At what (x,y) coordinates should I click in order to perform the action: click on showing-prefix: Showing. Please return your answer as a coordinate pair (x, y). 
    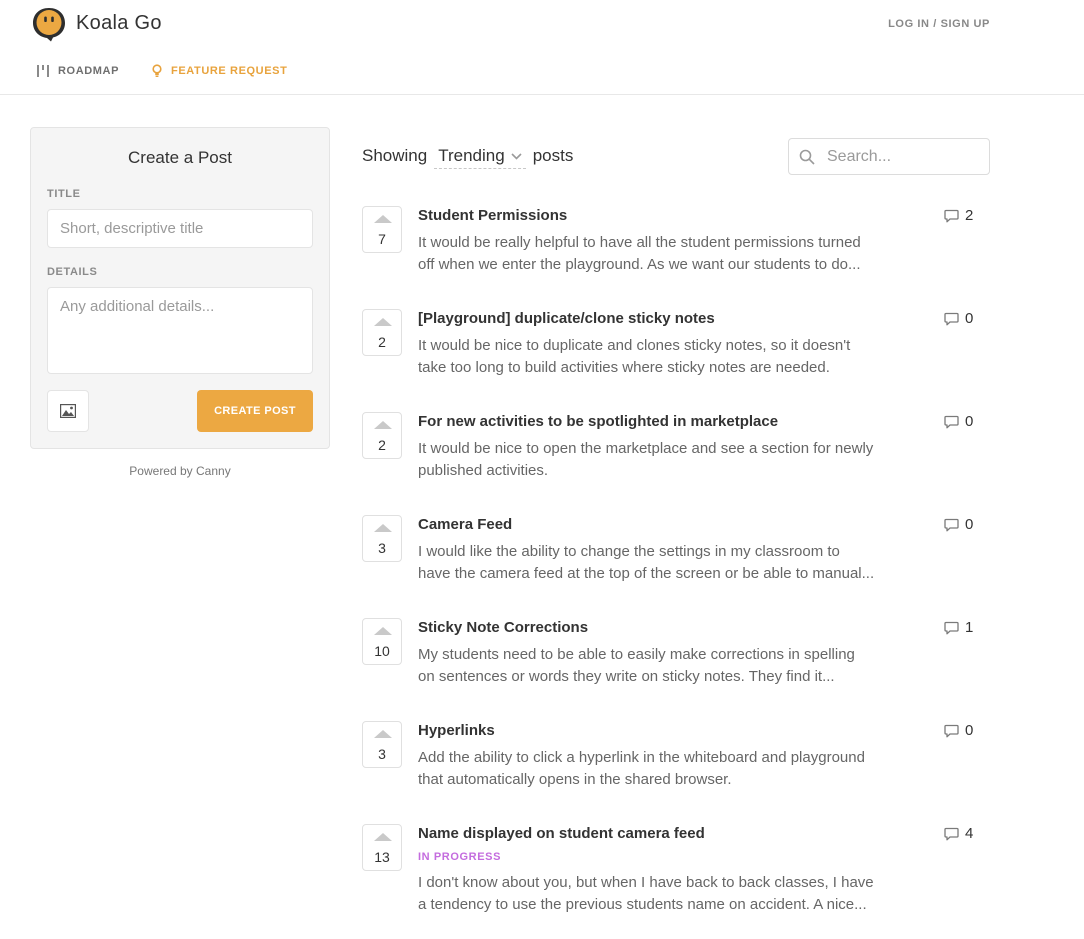
    Looking at the image, I should click on (395, 155).